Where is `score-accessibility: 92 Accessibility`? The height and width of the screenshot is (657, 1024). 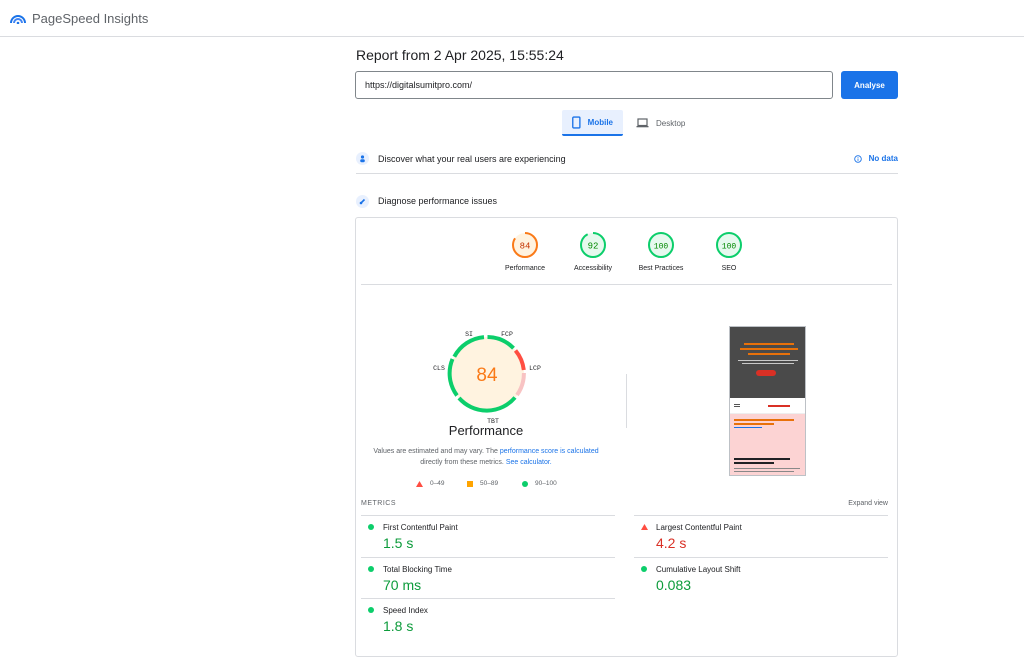
score-accessibility: 92 Accessibility is located at coordinates (593, 251).